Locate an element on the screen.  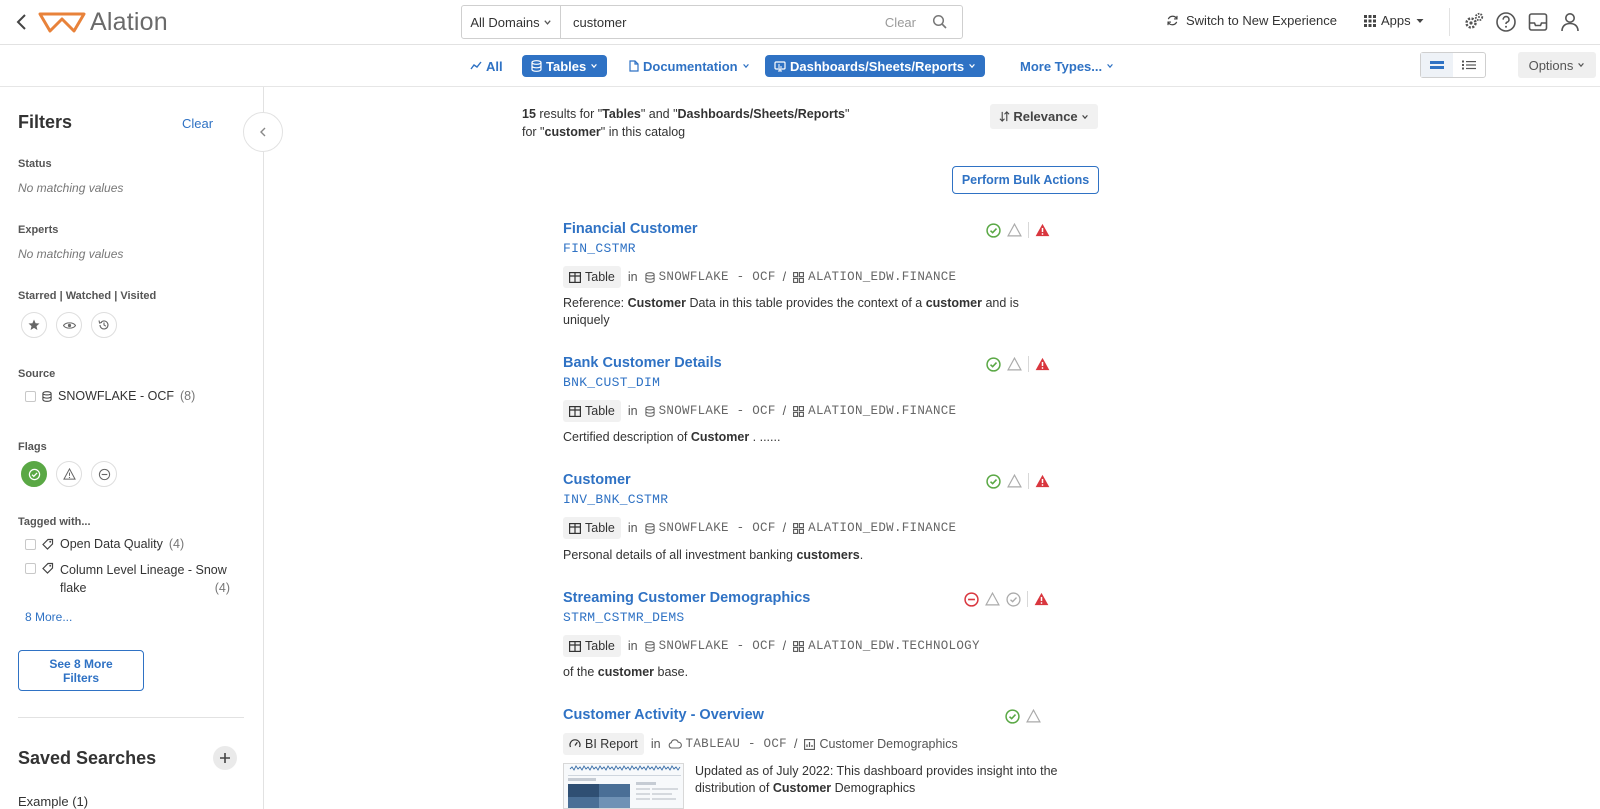
add-saved-search-button is located at coordinates (225, 758).